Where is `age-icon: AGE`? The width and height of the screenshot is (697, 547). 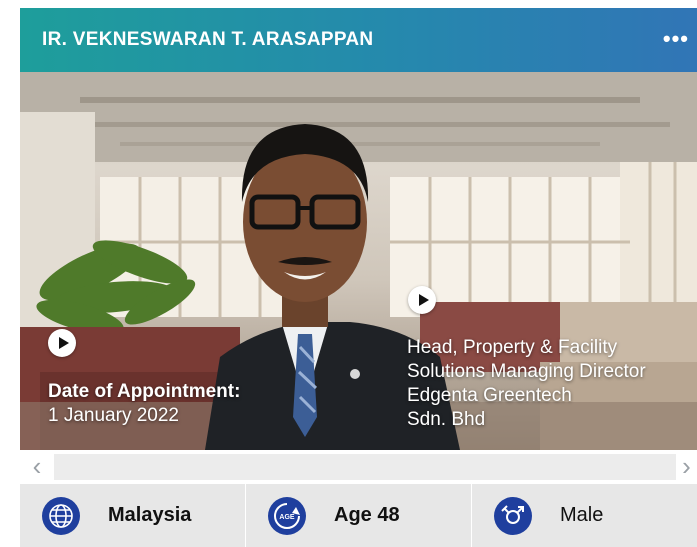
age-icon: AGE is located at coordinates (287, 515).